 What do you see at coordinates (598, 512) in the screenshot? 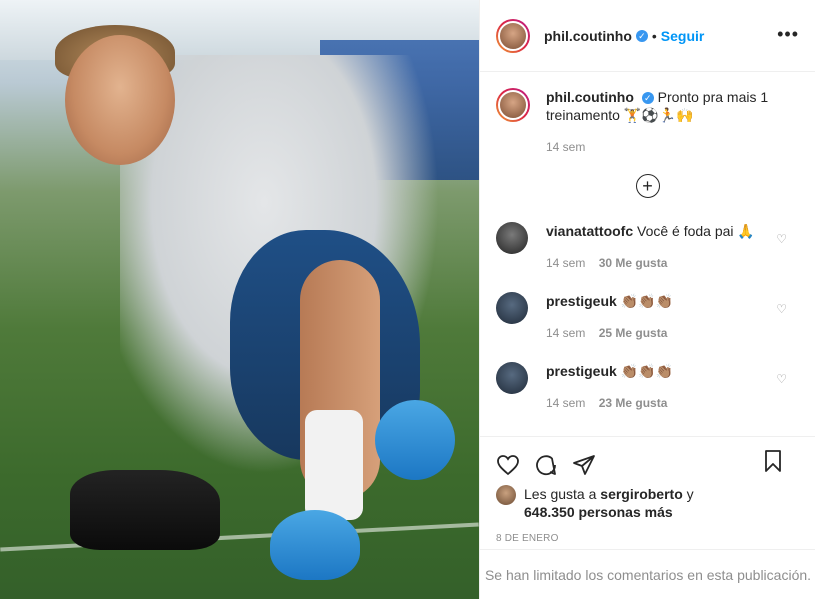
I see `likes-count: 648.350 personas más` at bounding box center [598, 512].